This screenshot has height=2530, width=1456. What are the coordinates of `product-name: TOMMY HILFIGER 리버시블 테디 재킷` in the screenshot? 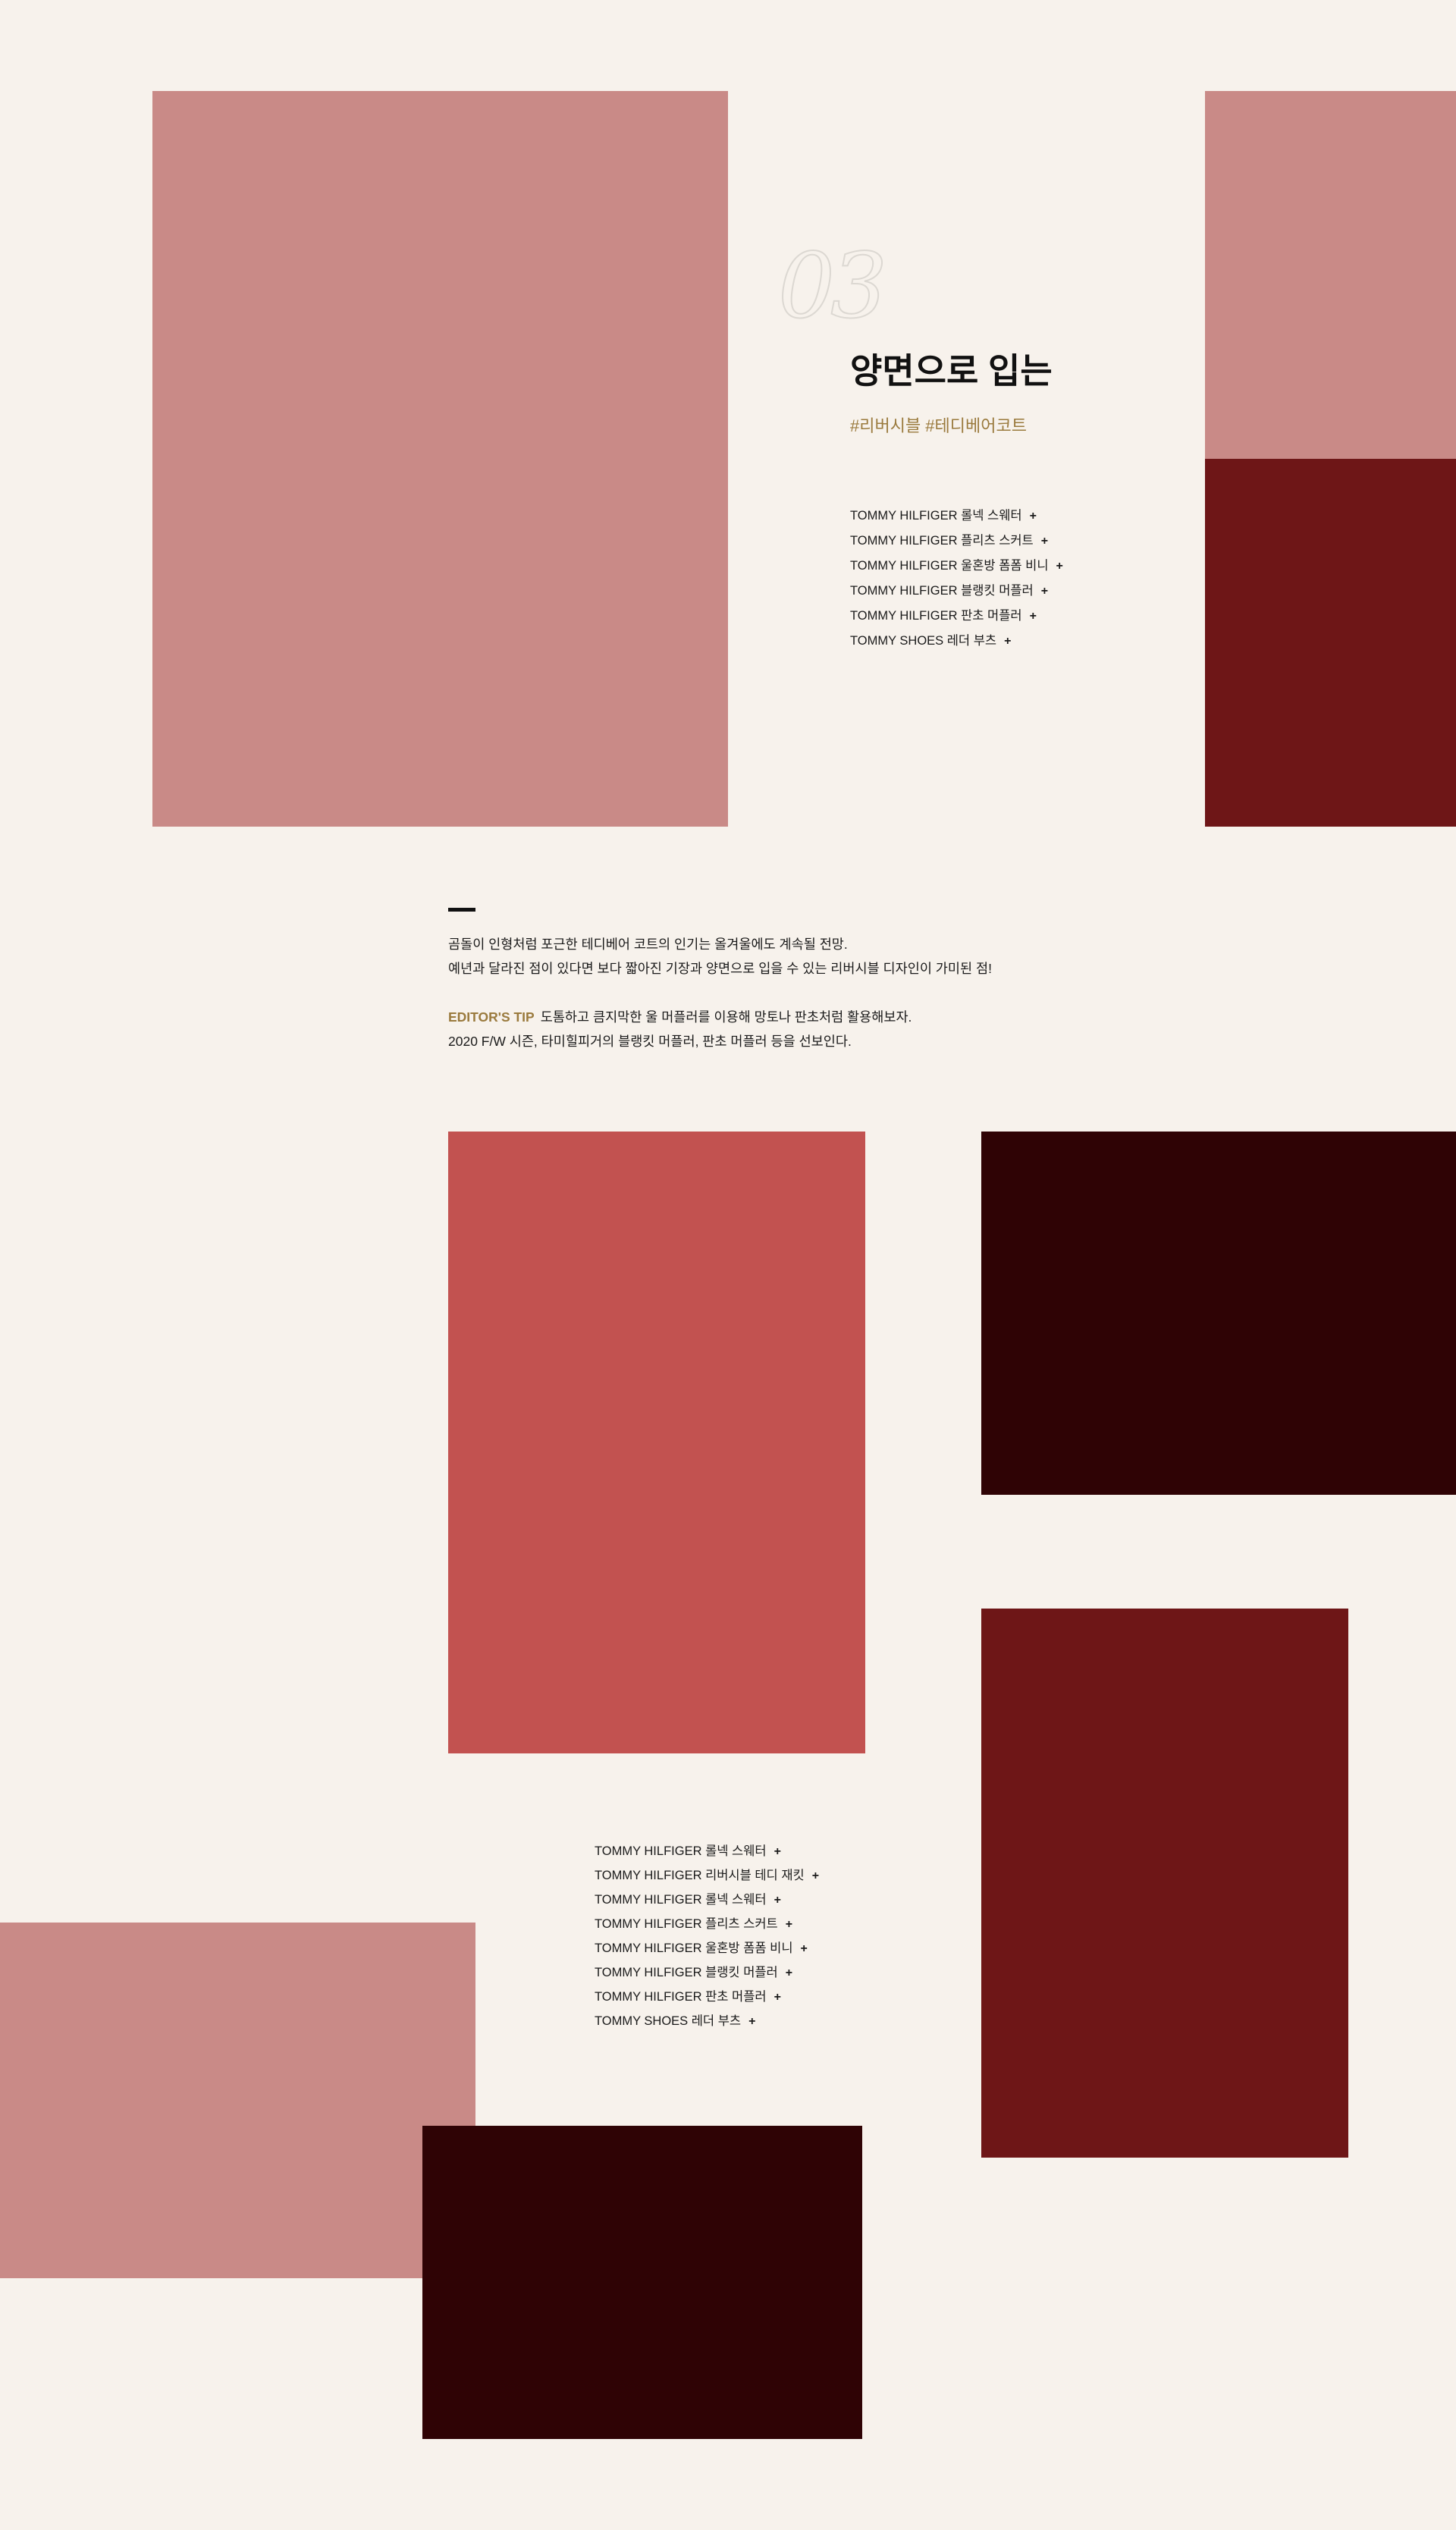 It's located at (700, 1875).